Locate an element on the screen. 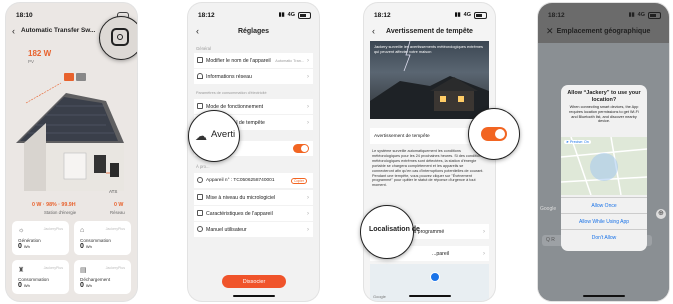 The height and width of the screenshot is (304, 673). storm-toggle-magnifier is located at coordinates (494, 134).